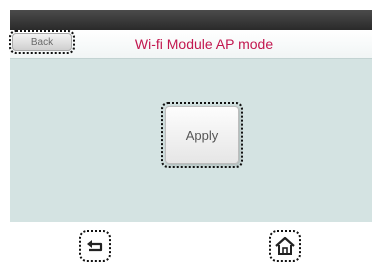 This screenshot has height=267, width=382. What do you see at coordinates (285, 246) in the screenshot?
I see `home-icon` at bounding box center [285, 246].